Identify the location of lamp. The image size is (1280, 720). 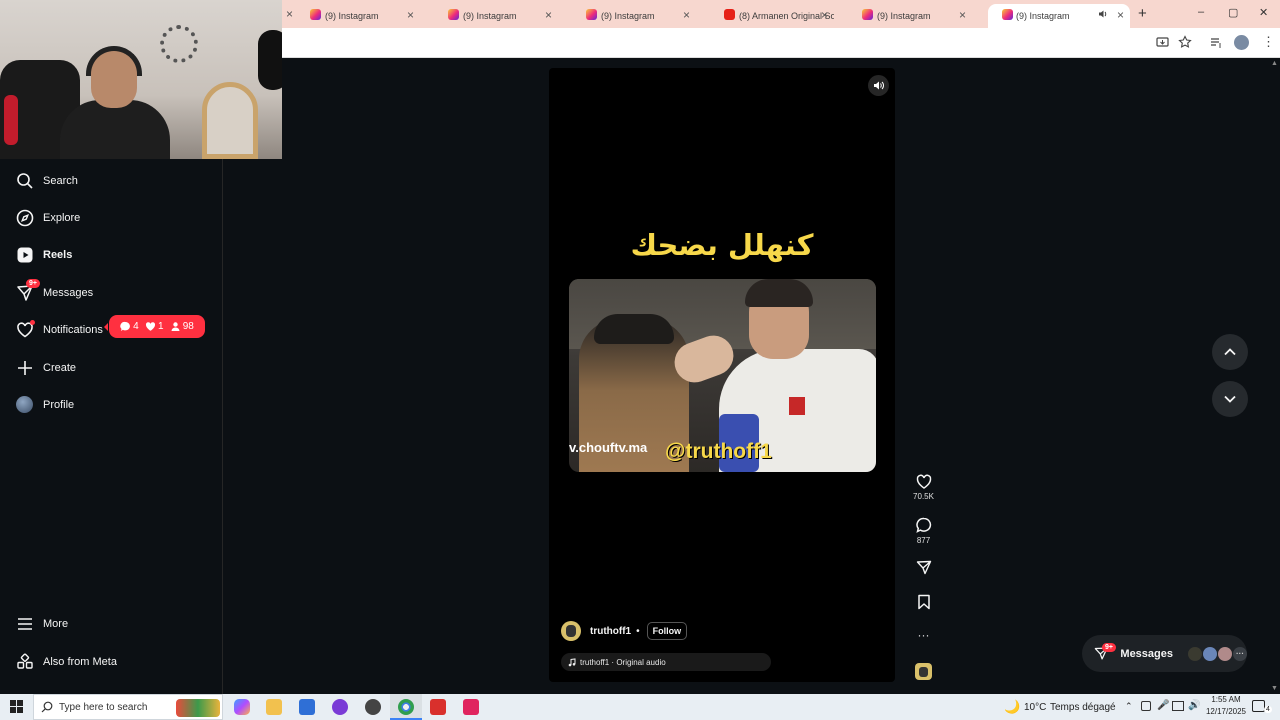
(270, 60).